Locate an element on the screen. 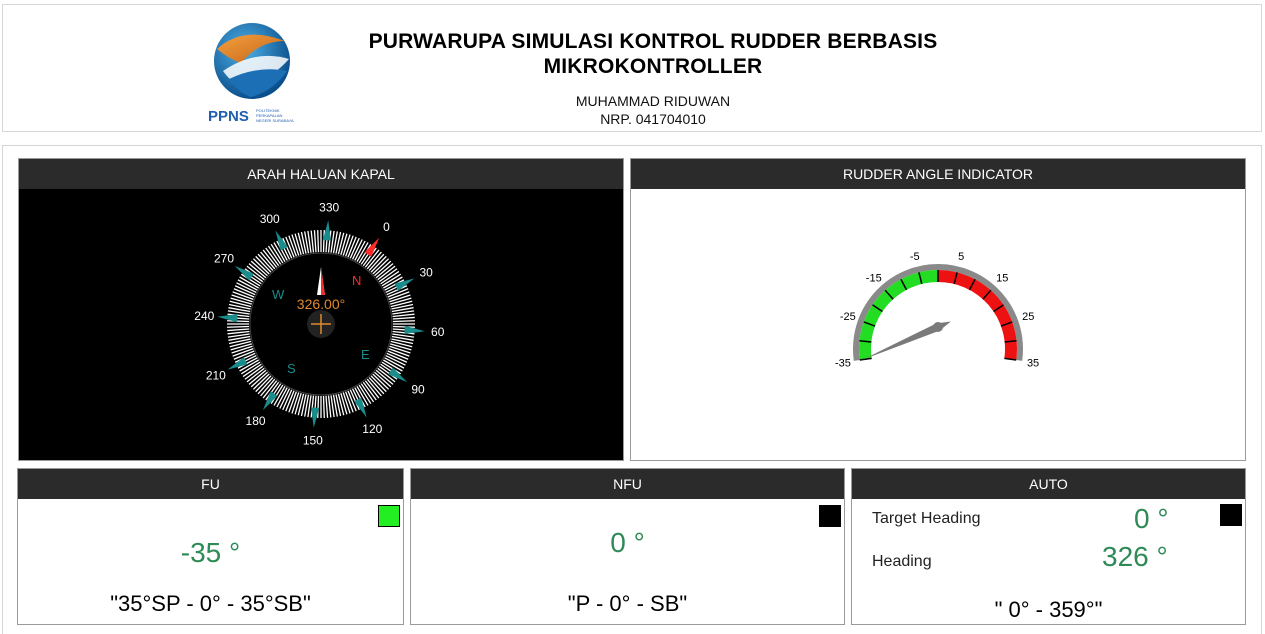  fu-range-text: "35°SP - 0° - 35°SB" is located at coordinates (210, 603).